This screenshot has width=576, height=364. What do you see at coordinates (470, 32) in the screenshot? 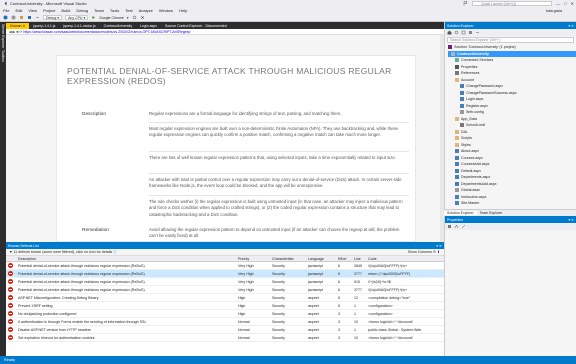
I see `show-all-files-icon` at bounding box center [470, 32].